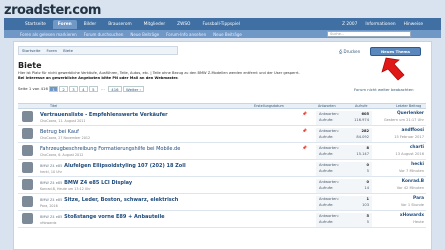 This screenshot has height=250, width=445. Describe the element at coordinates (384, 89) in the screenshot. I see `unwatch-forum-link: Forum nicht weiter beobachten` at that location.